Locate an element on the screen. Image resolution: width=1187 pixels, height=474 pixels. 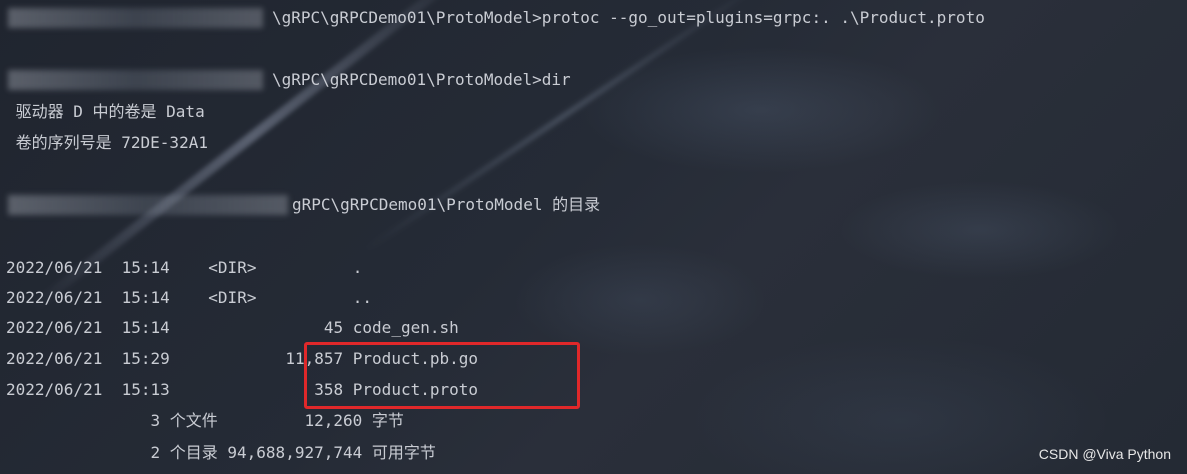
watermark: CSDN @Viva Python is located at coordinates (1104, 454).